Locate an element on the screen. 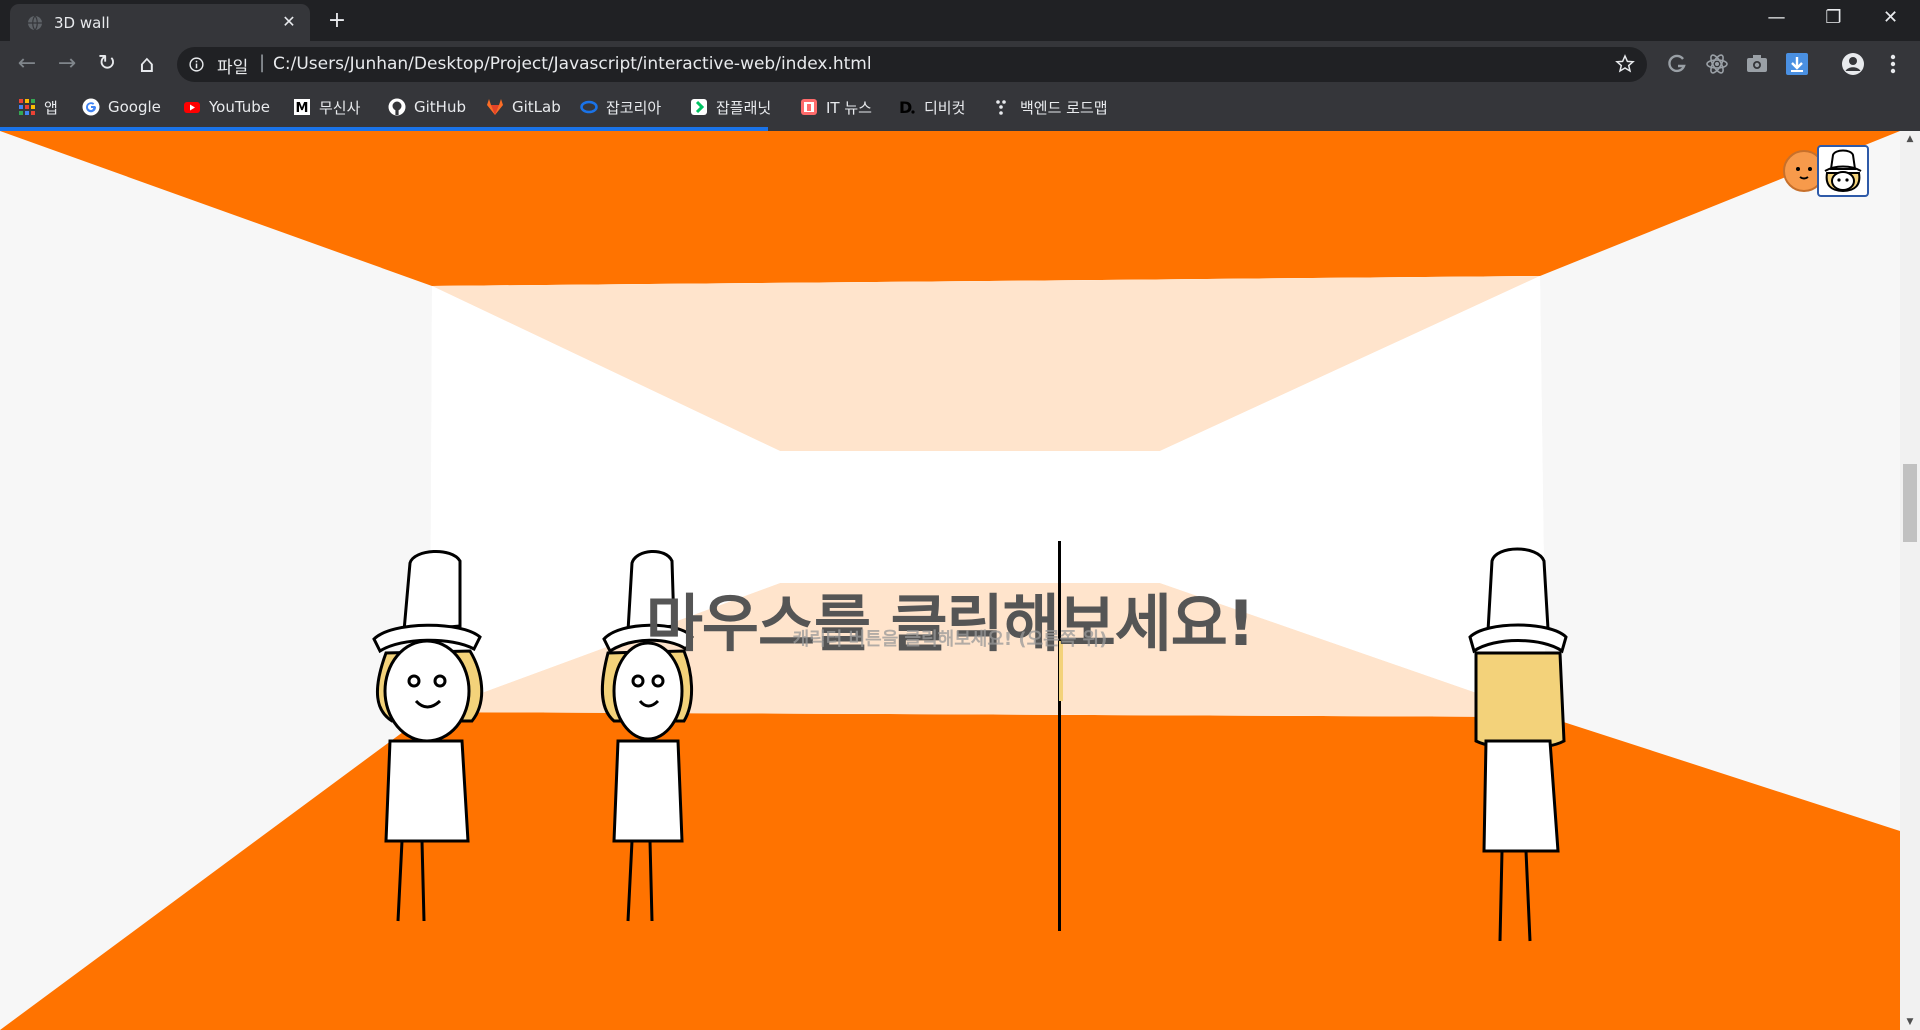  grammarly-icon is located at coordinates (1677, 64).